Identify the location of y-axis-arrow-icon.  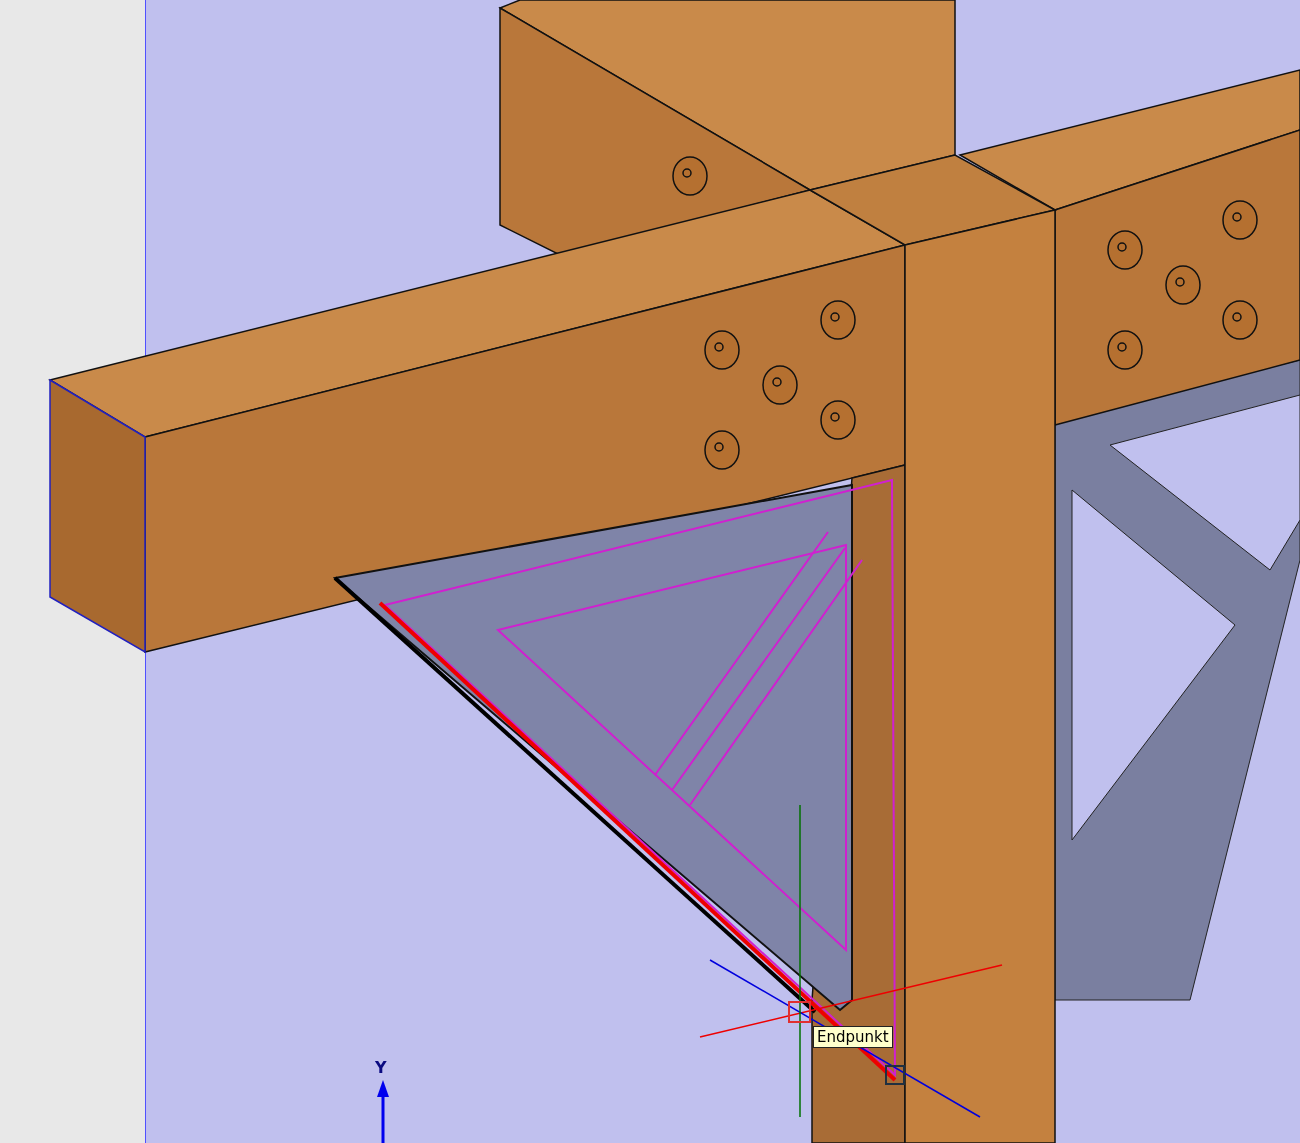
(383, 1111).